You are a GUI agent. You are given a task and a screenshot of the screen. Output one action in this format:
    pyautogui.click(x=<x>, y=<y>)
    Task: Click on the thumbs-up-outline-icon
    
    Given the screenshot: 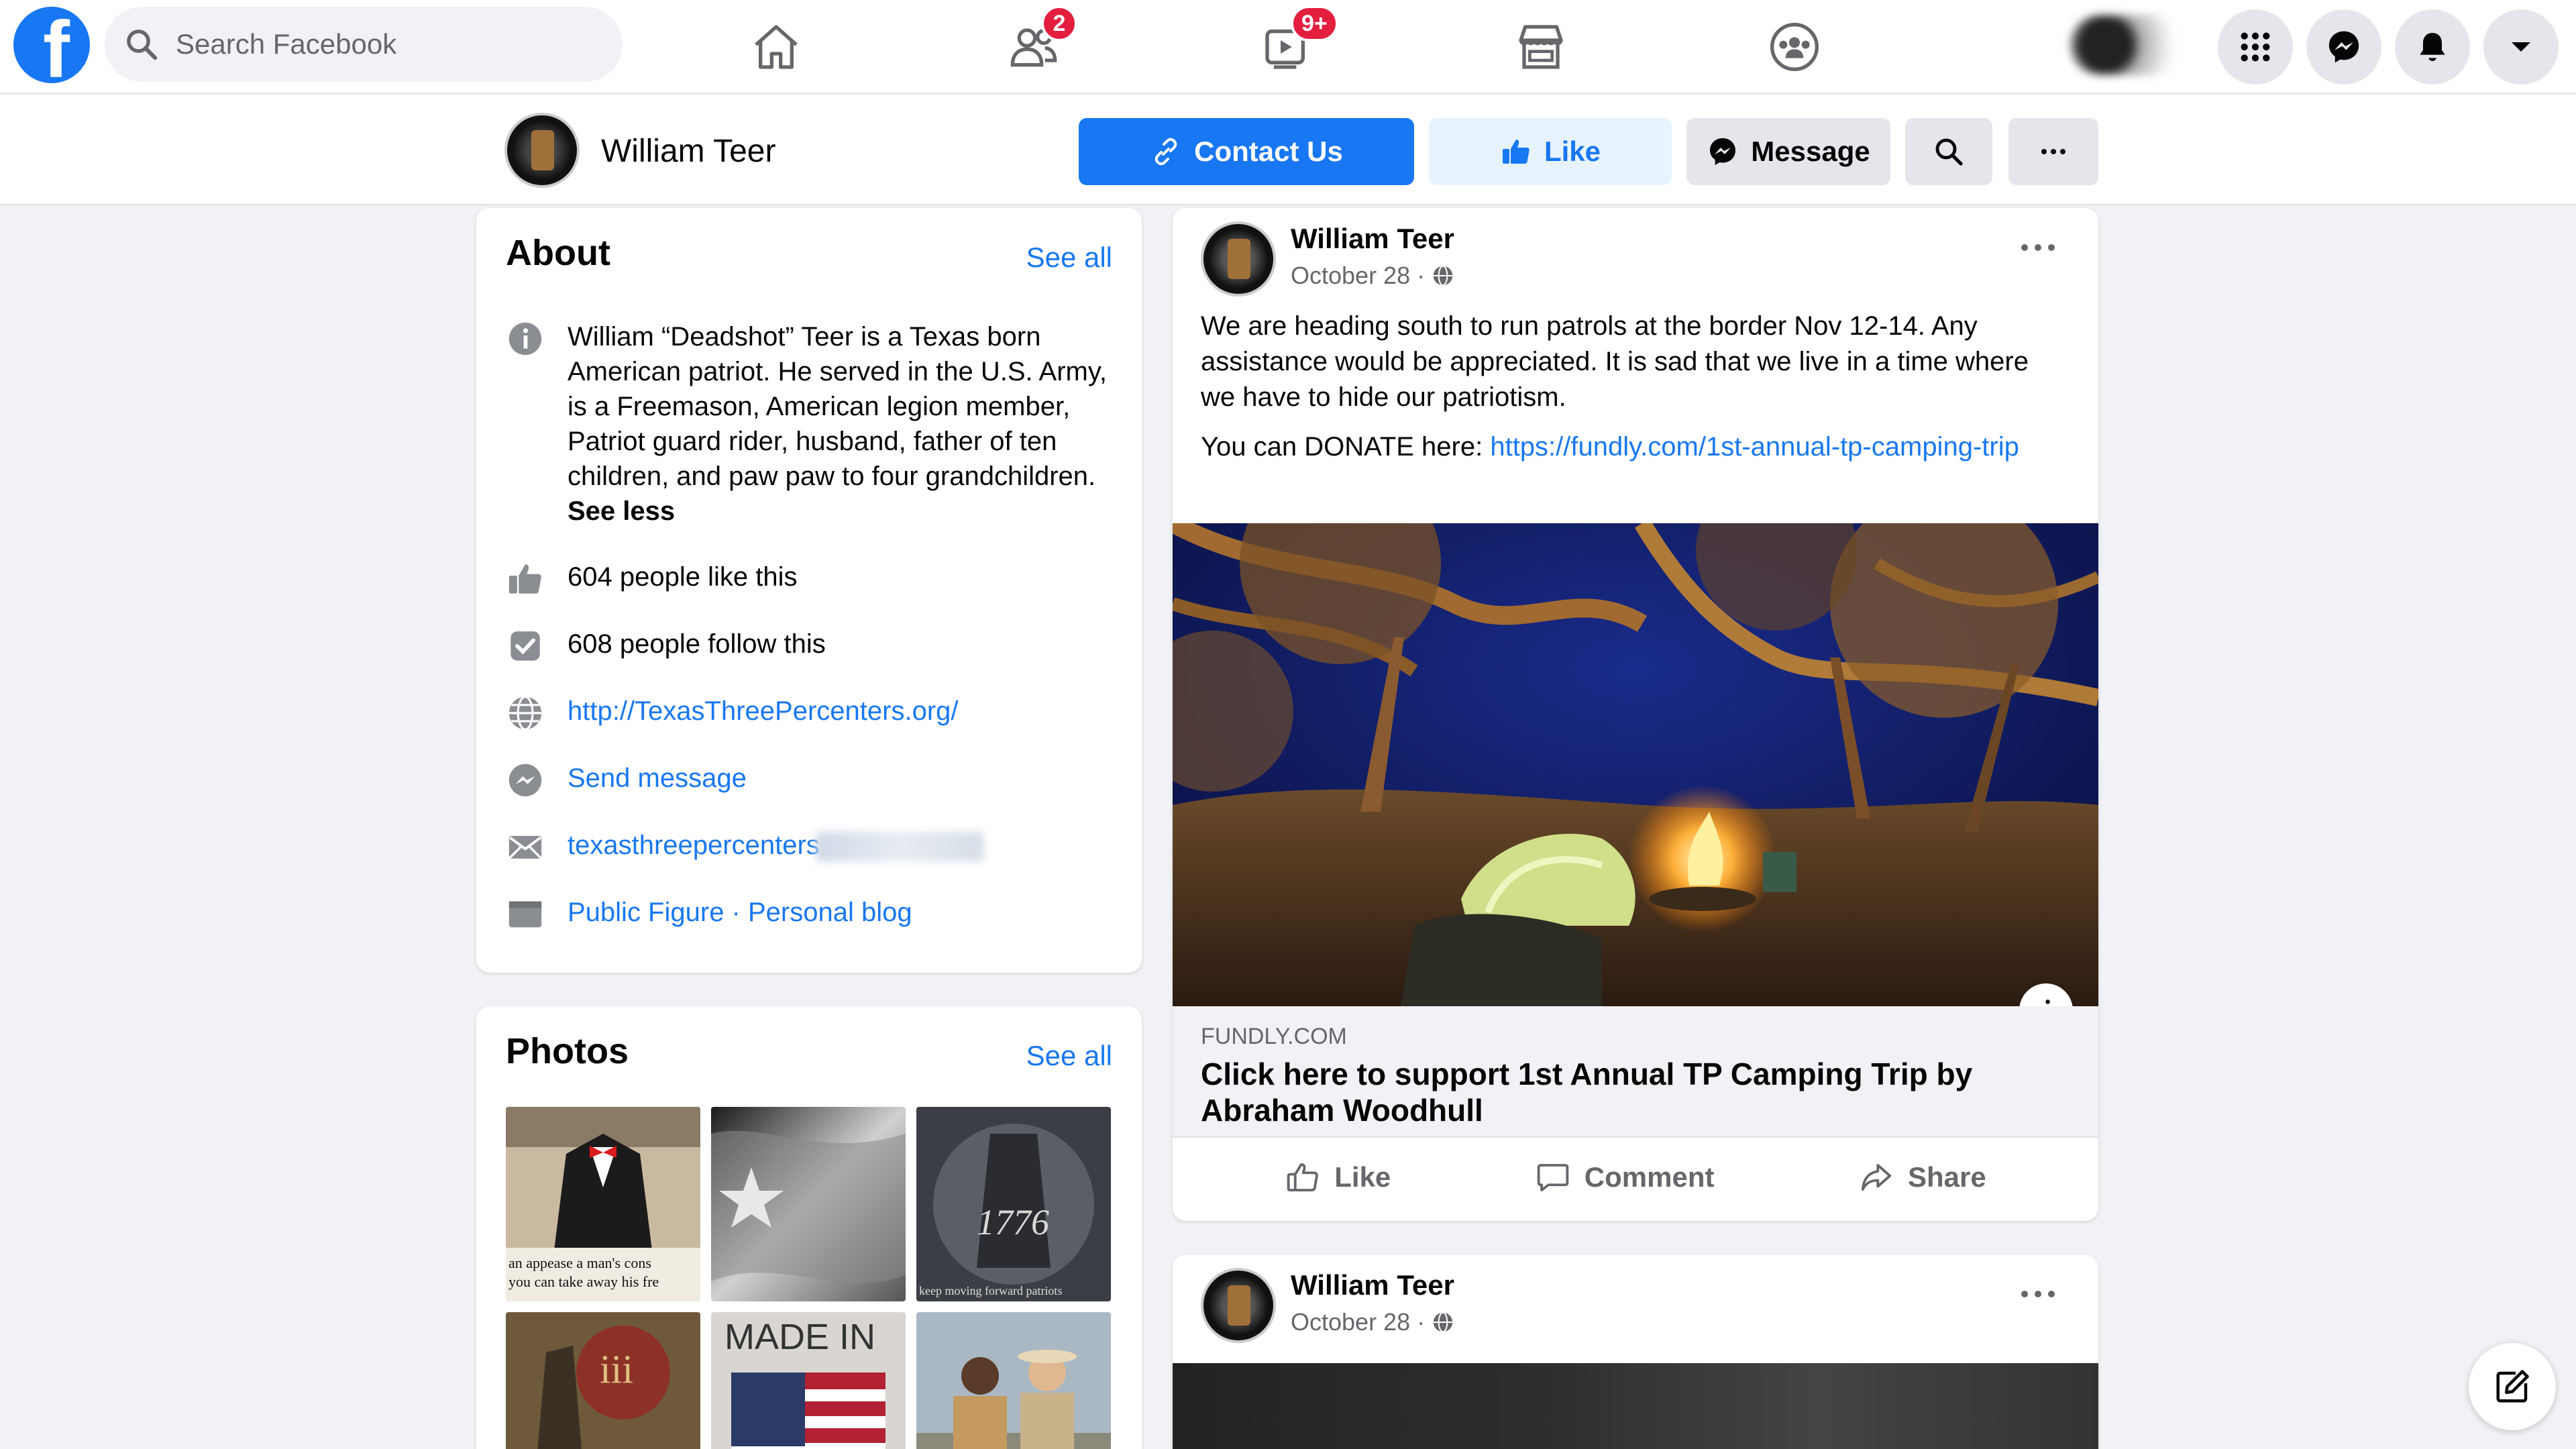 What is the action you would take?
    pyautogui.click(x=1303, y=1177)
    